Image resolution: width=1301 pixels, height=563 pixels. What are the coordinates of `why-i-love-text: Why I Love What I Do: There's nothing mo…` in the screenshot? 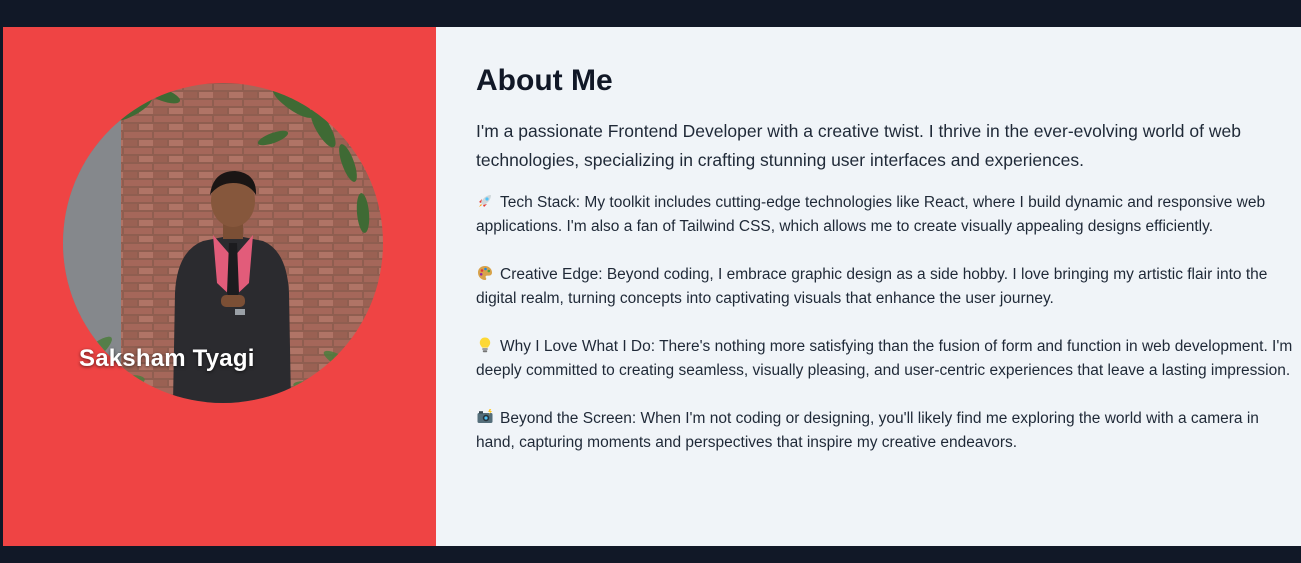 It's located at (884, 358).